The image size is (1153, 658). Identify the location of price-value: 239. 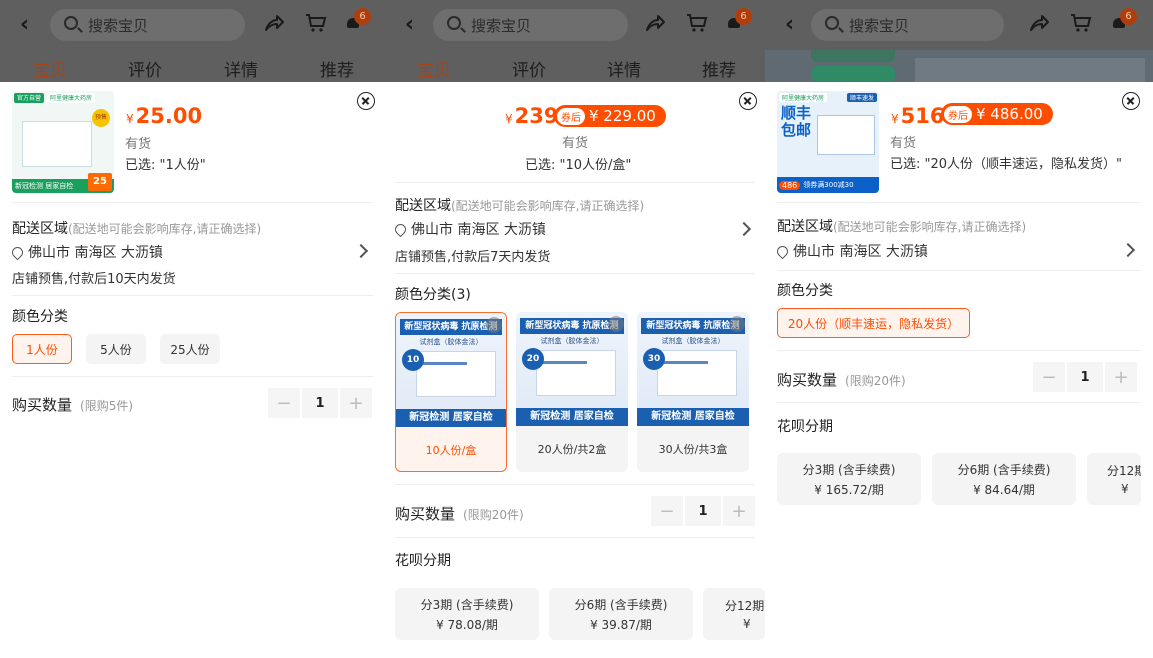
(536, 116).